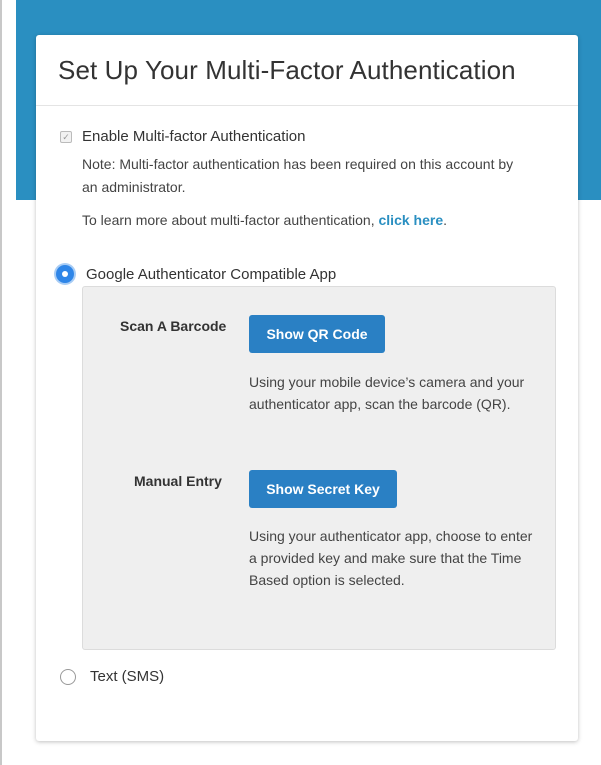 This screenshot has width=601, height=765. I want to click on method-sms-label: Text (SMS), so click(127, 676).